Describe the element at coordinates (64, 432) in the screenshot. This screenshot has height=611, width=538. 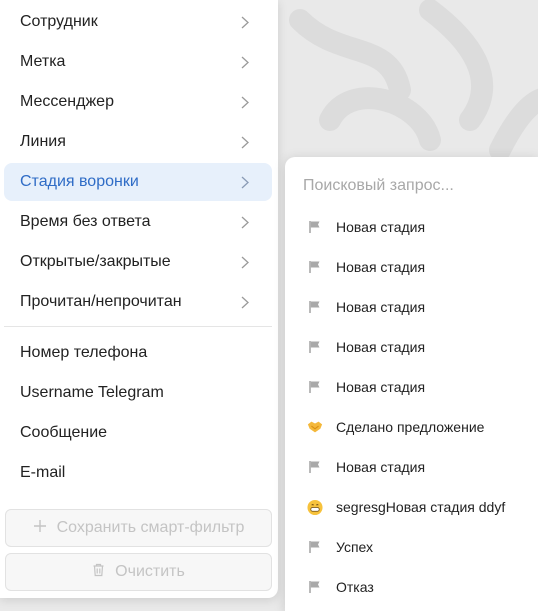
I see `menu-item-label: Сообщение` at that location.